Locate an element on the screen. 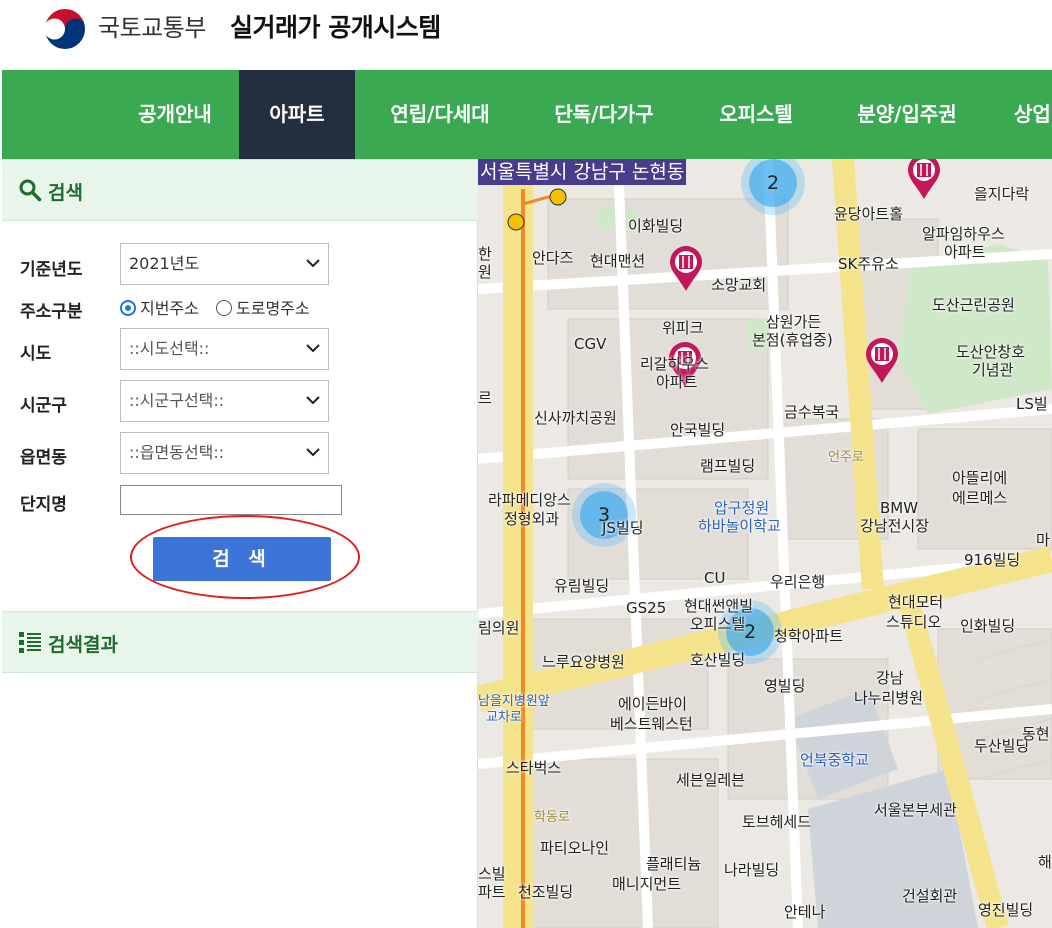 Image resolution: width=1052 pixels, height=928 pixels. radio-checked-icon is located at coordinates (128, 308).